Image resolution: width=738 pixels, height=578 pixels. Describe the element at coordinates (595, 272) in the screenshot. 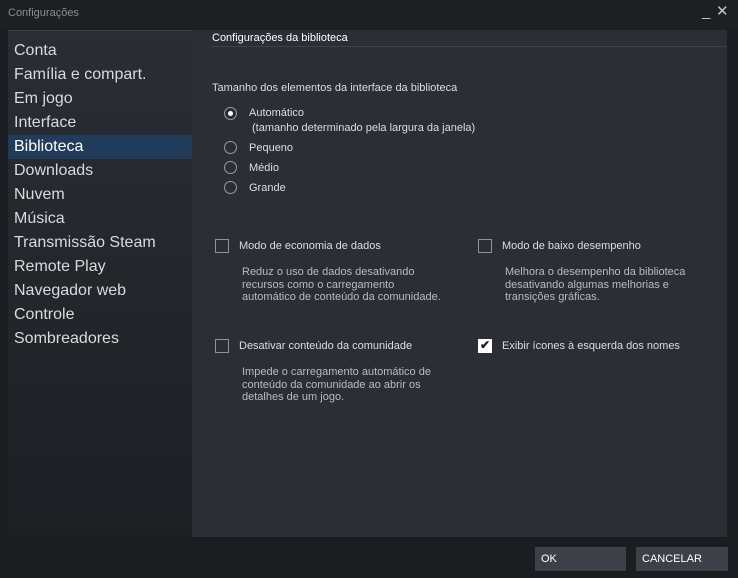

I see `desc-line: Melhora o desempenho da biblioteca` at that location.